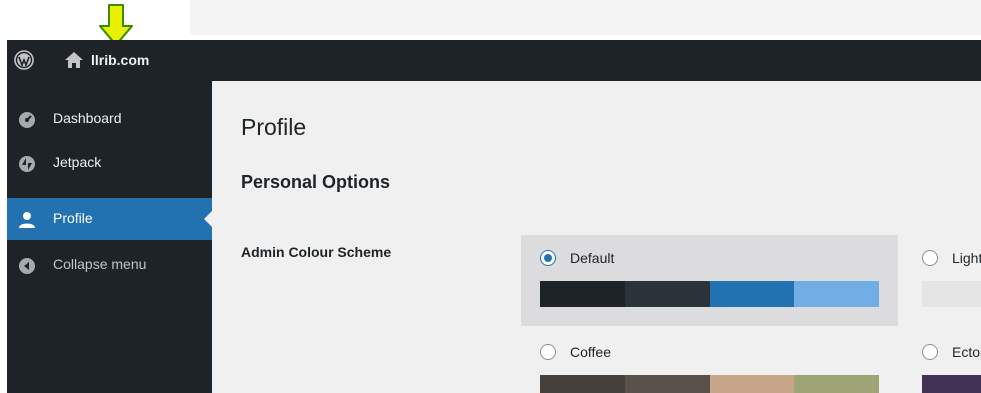 The height and width of the screenshot is (393, 981). I want to click on dashboard-icon, so click(27, 120).